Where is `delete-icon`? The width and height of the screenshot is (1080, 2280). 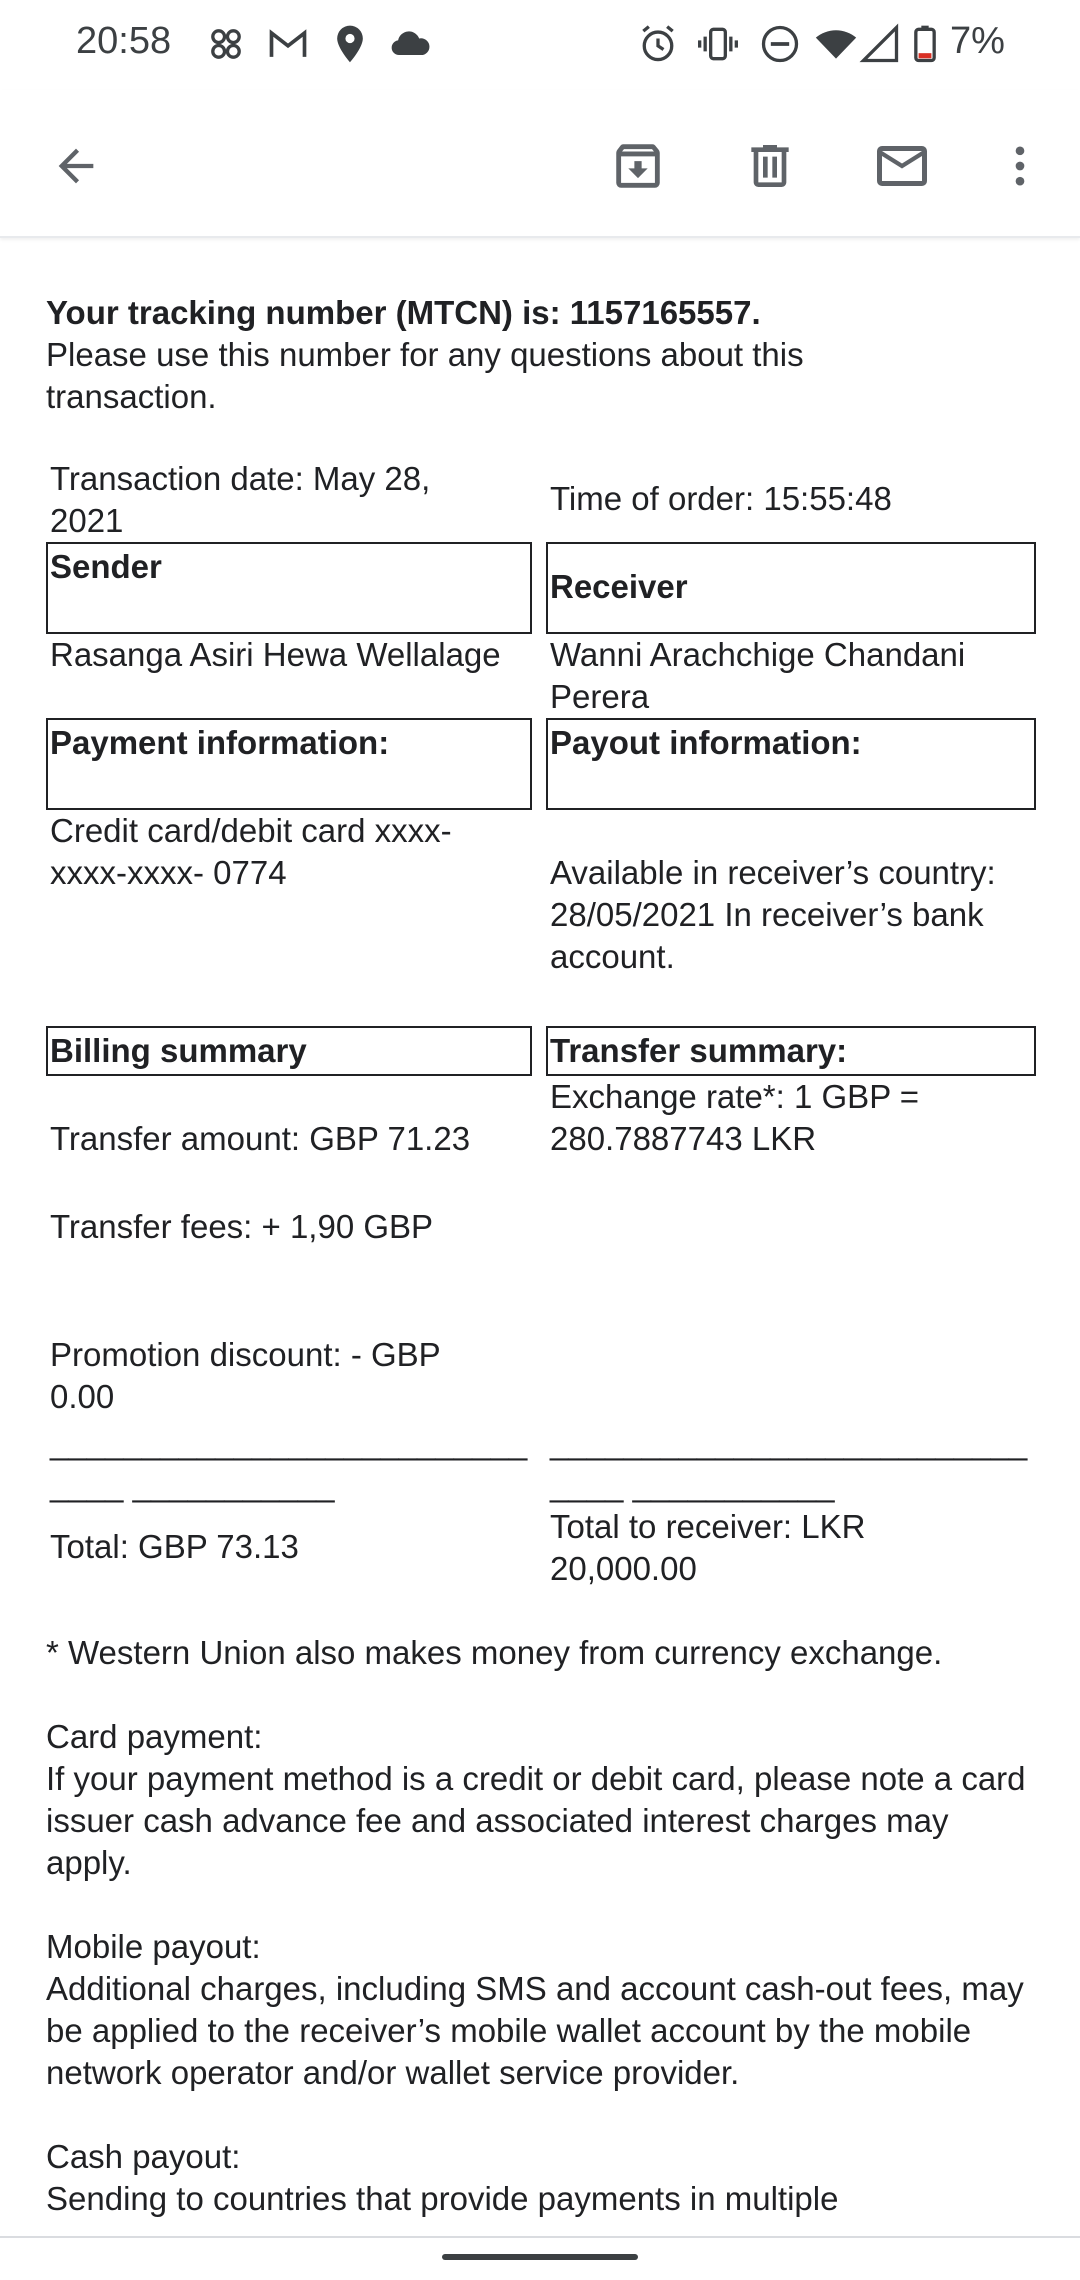
delete-icon is located at coordinates (770, 166).